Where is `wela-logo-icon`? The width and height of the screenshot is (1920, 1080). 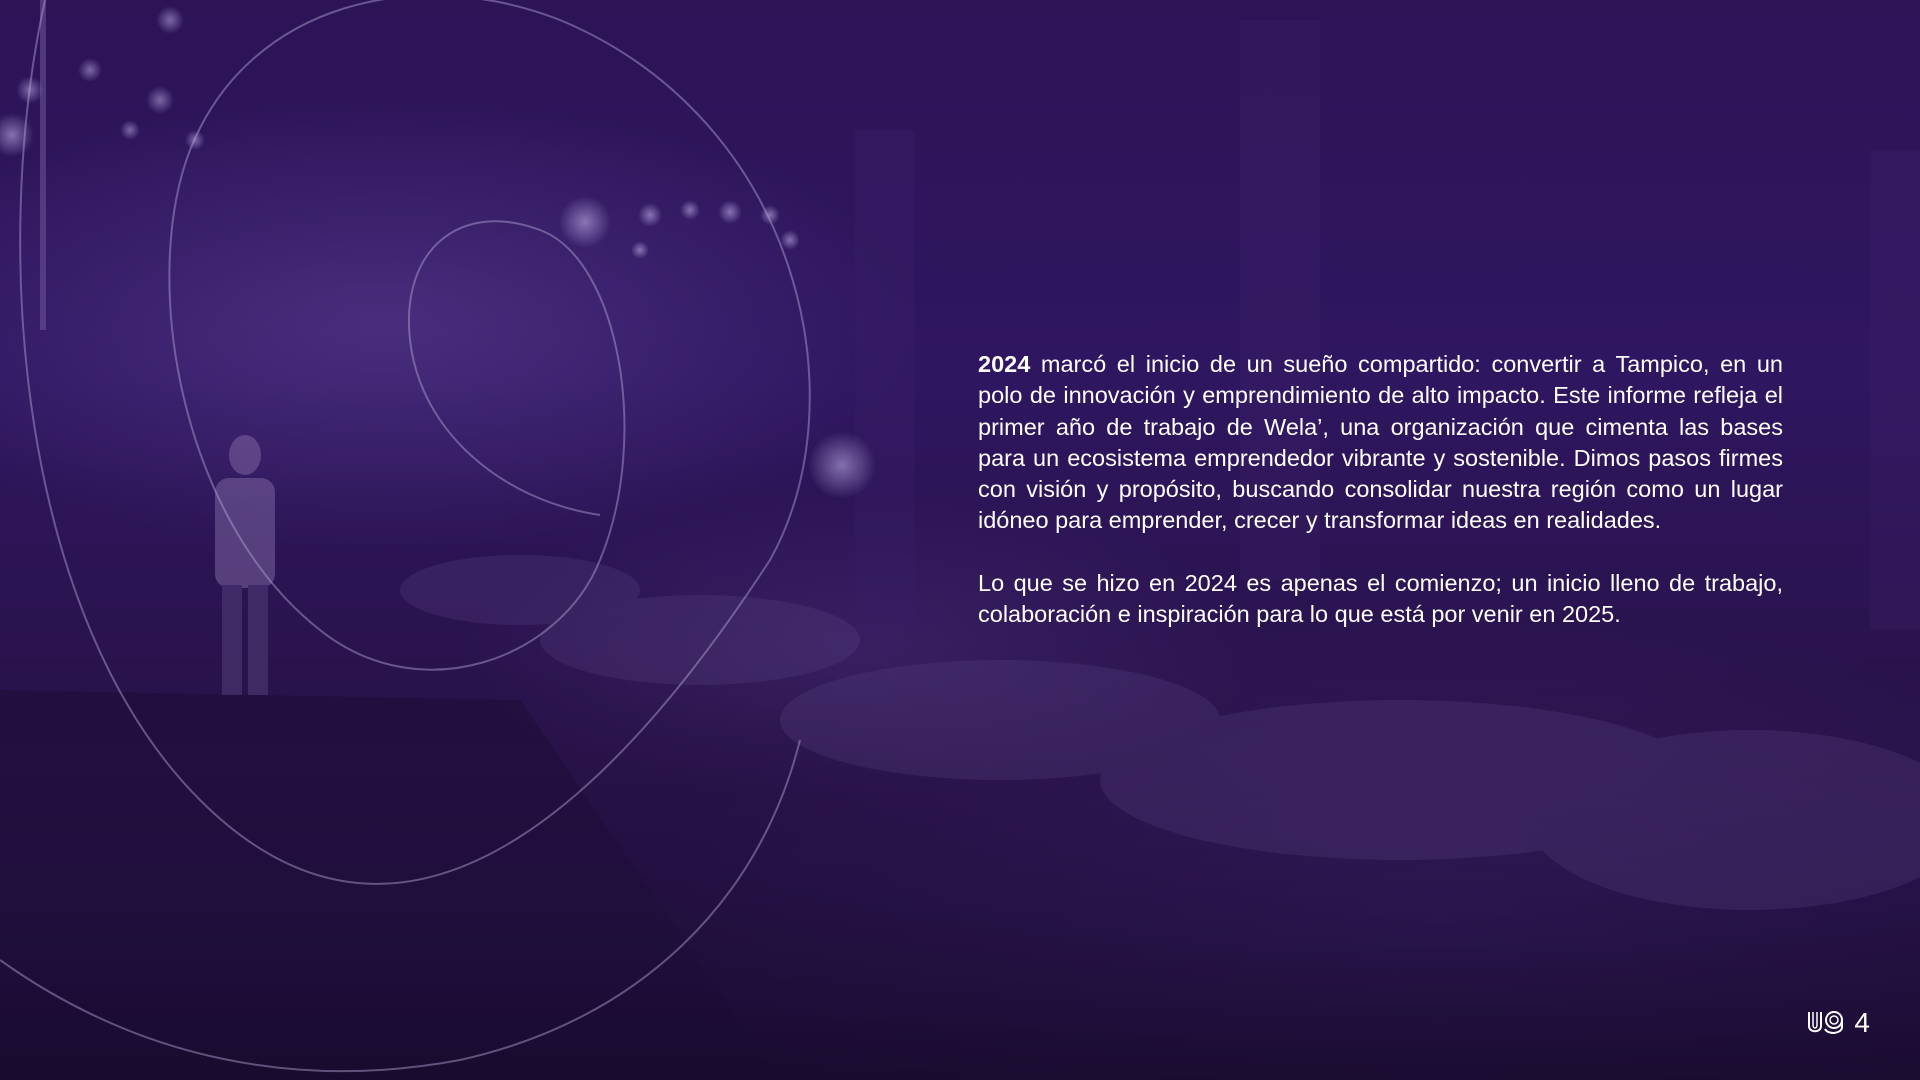
wela-logo-icon is located at coordinates (1826, 1023).